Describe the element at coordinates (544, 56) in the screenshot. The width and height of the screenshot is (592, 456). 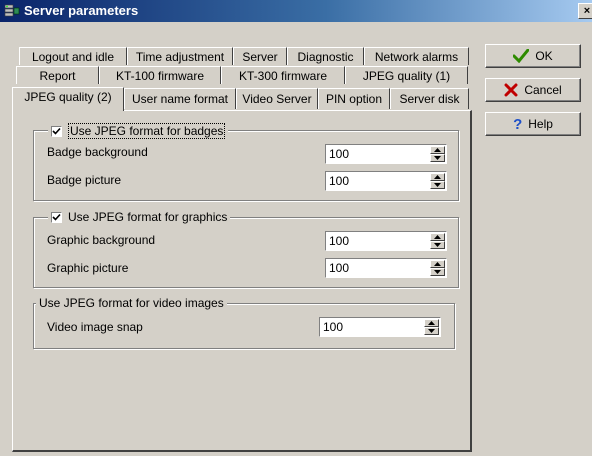
I see `ok-button-label: OK` at that location.